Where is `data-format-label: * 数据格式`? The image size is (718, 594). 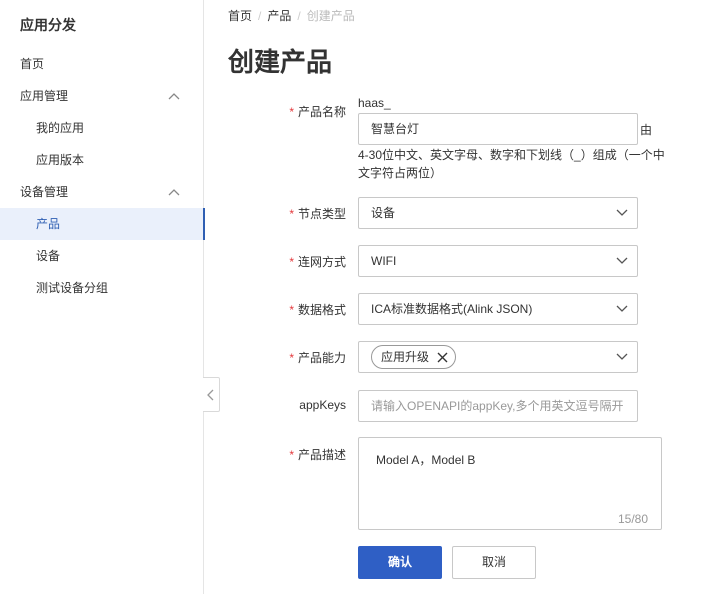 data-format-label: * 数据格式 is located at coordinates (316, 309).